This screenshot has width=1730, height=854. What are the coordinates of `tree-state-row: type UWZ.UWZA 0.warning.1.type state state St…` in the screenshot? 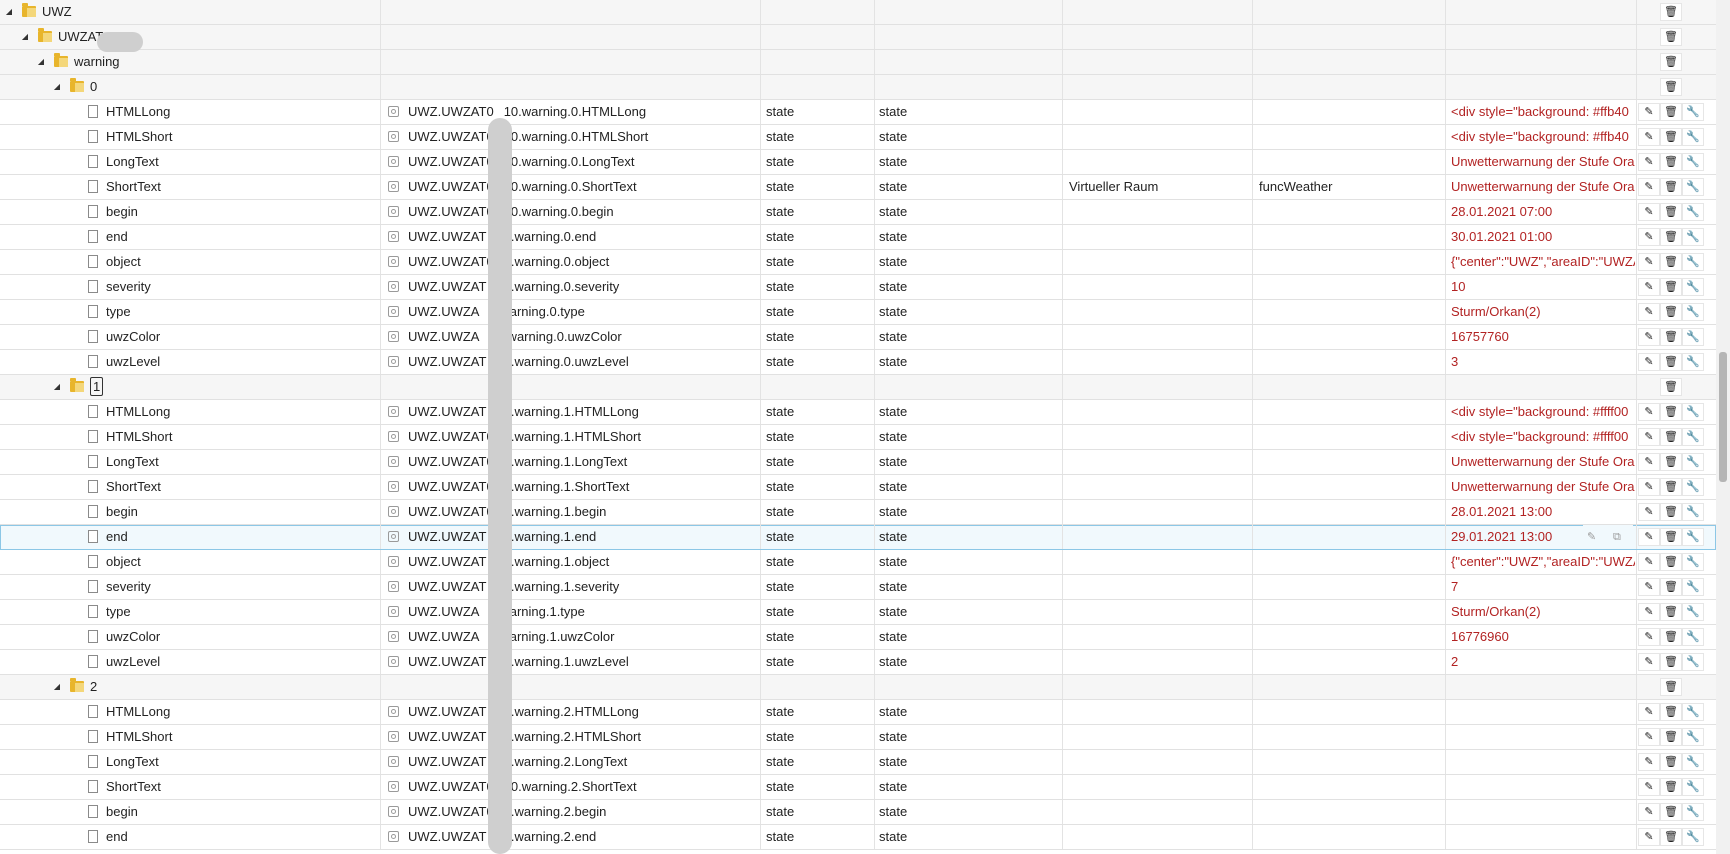 It's located at (858, 612).